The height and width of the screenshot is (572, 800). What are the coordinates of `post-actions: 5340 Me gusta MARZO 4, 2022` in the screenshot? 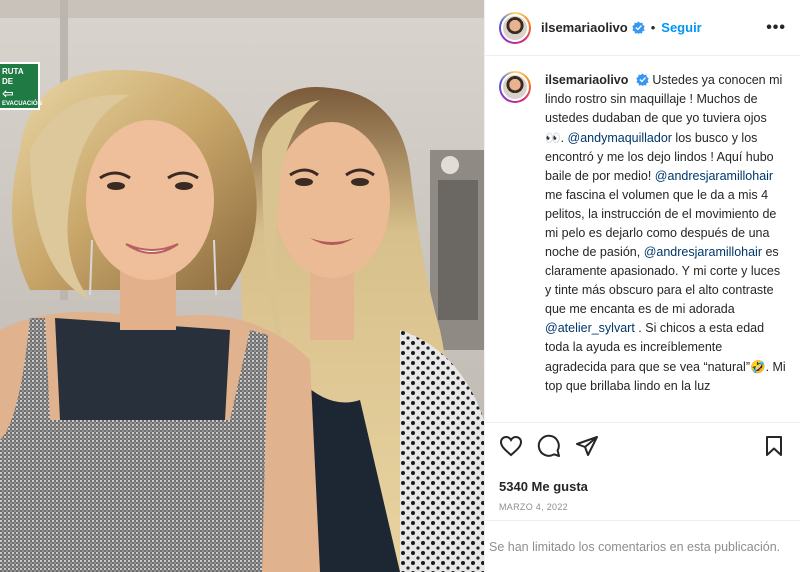 It's located at (642, 477).